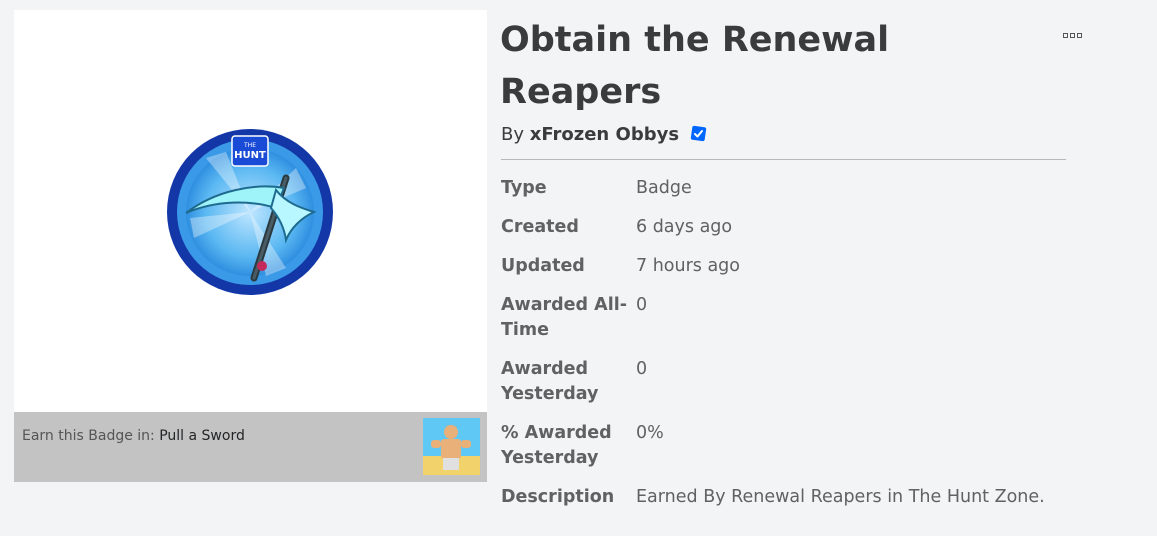 The width and height of the screenshot is (1157, 536). I want to click on svg-text: THE, so click(249, 145).